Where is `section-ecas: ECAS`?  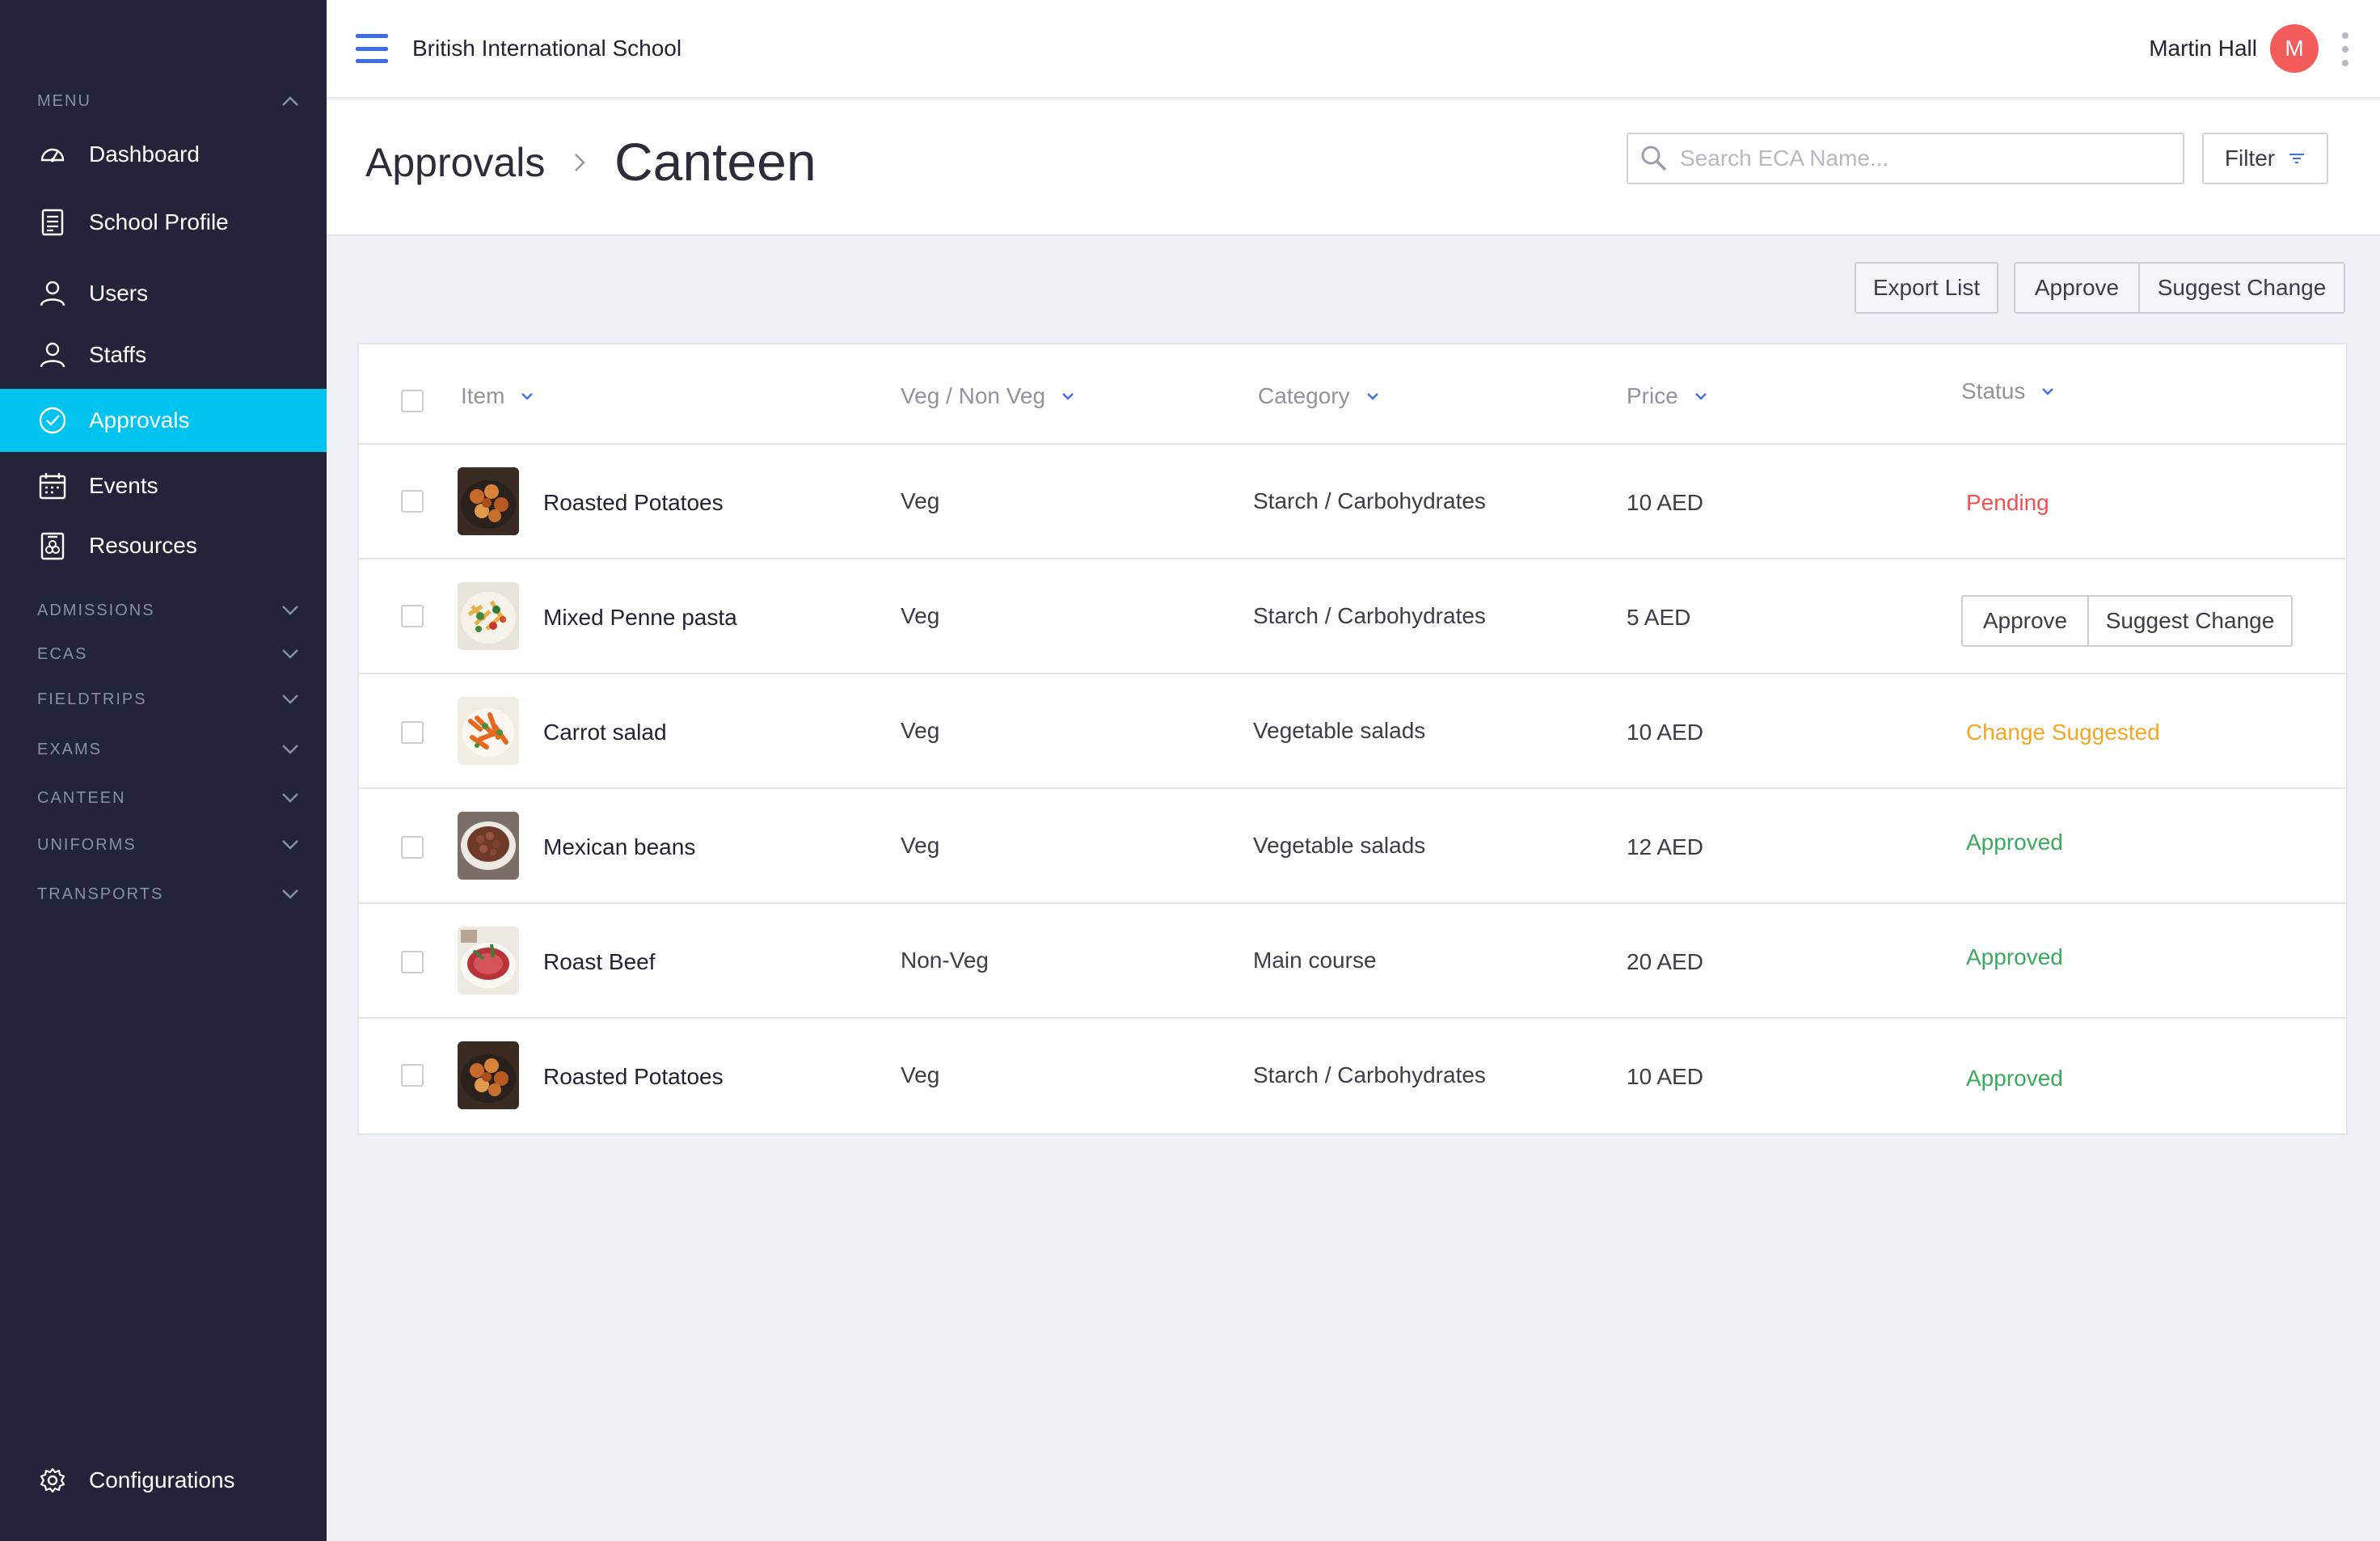 section-ecas: ECAS is located at coordinates (169, 654).